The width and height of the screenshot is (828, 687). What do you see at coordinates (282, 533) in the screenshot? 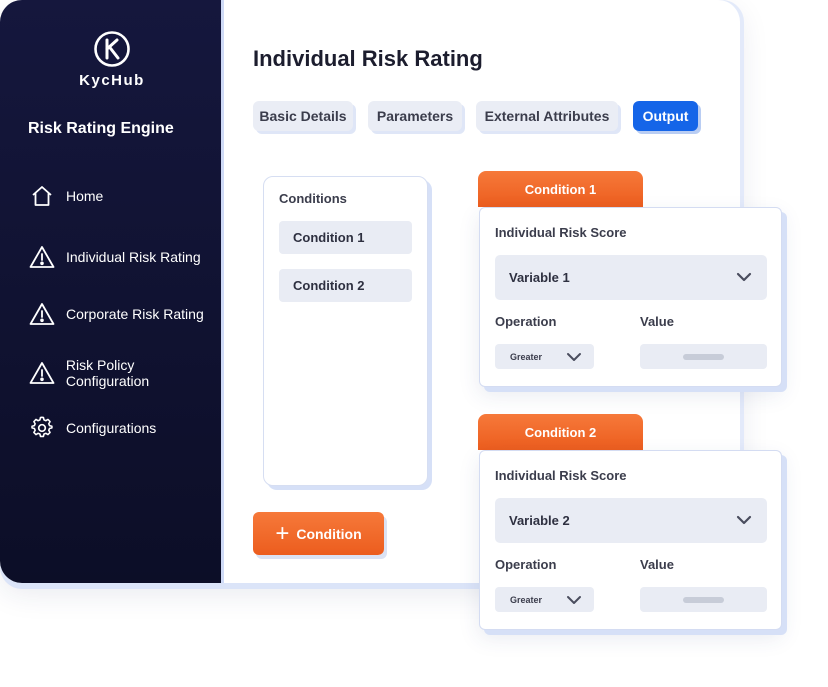
I see `plus-icon: +` at bounding box center [282, 533].